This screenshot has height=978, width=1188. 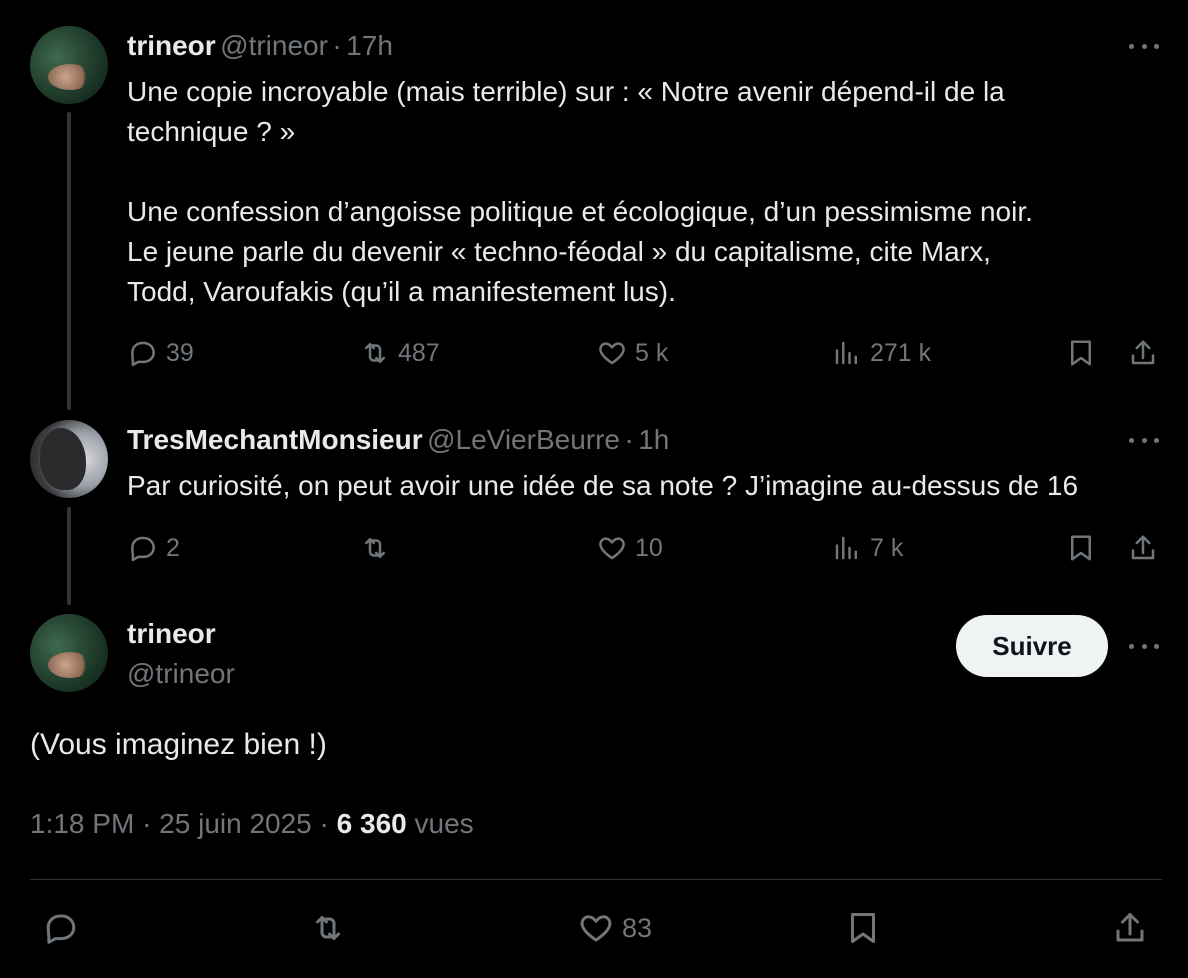 I want to click on views-button: 271 k, so click(x=881, y=353).